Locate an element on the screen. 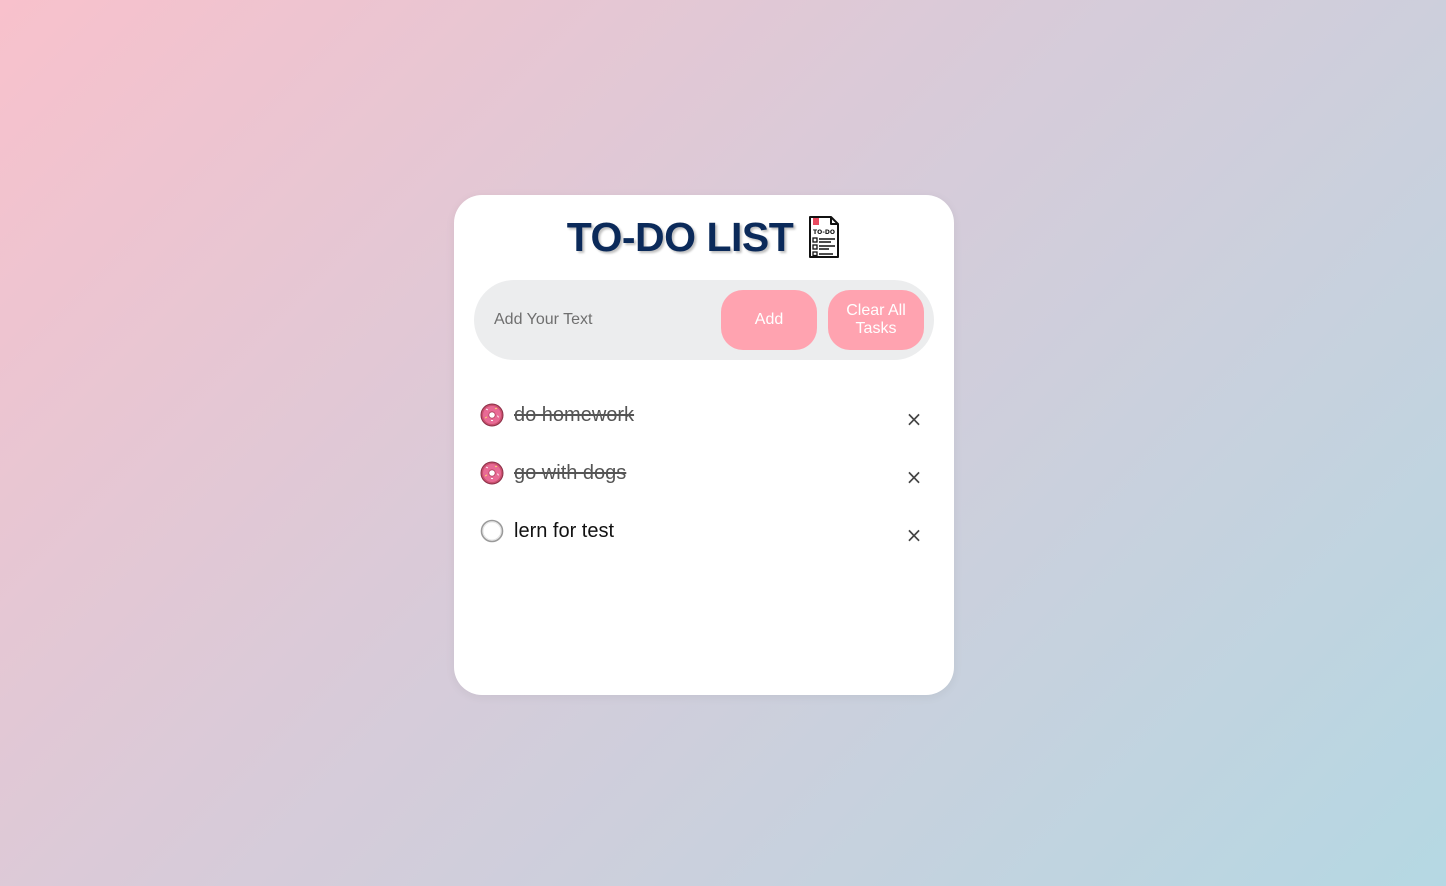  input-bar: Add Clear All Tasks is located at coordinates (704, 320).